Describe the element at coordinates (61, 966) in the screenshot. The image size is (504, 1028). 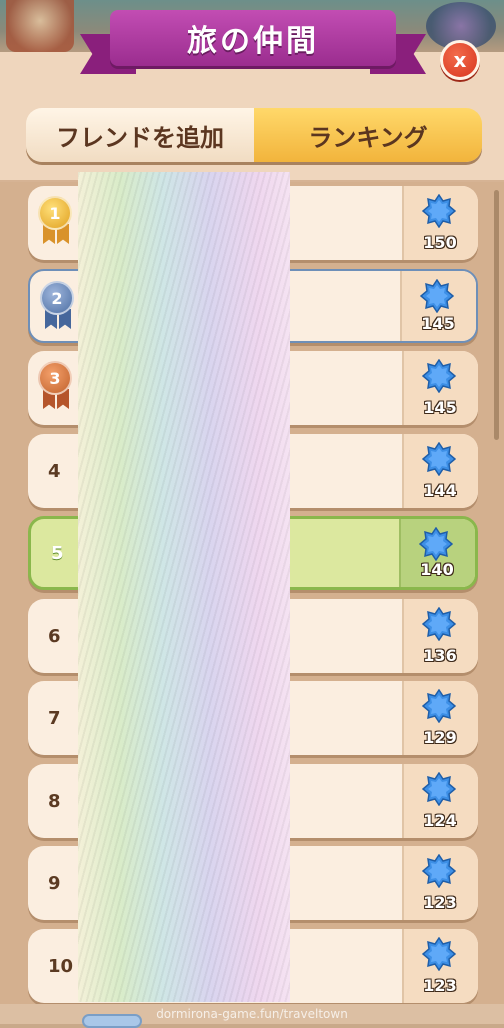
I see `rank-number: 10` at that location.